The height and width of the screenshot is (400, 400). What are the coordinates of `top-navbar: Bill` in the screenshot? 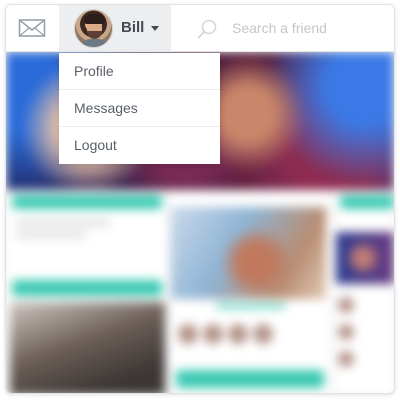 It's located at (200, 28).